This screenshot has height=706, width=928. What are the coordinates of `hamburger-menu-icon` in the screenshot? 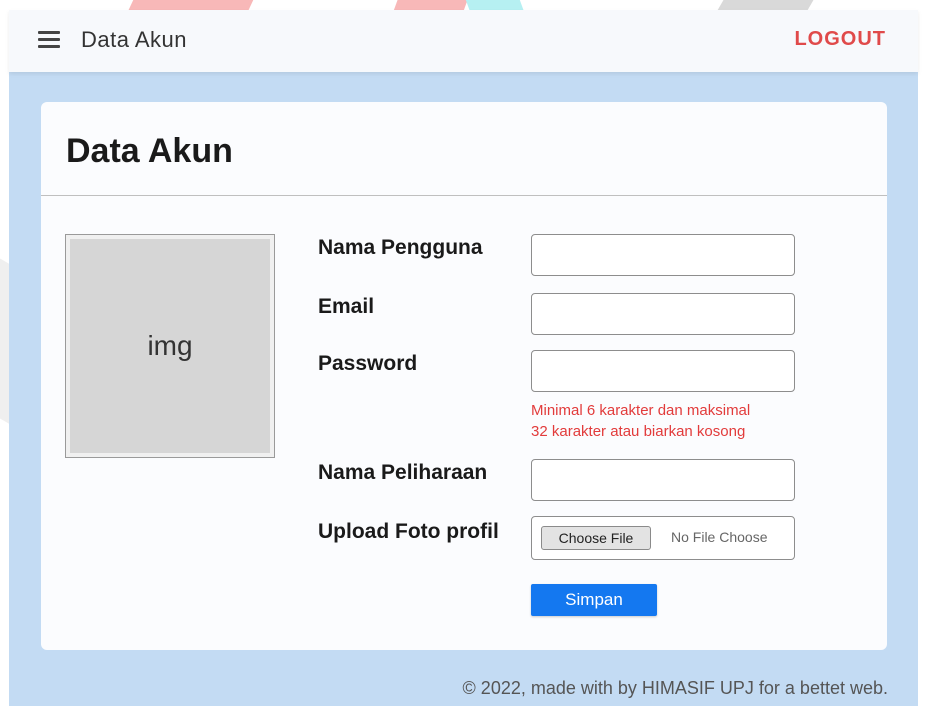 It's located at (49, 40).